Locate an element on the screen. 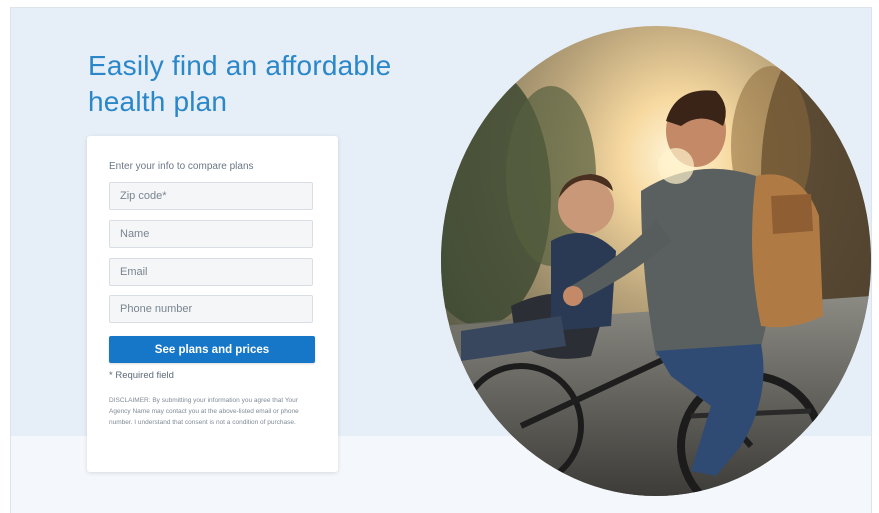 This screenshot has height=513, width=879. form-intro-text: Enter your info to compare plans is located at coordinates (181, 166).